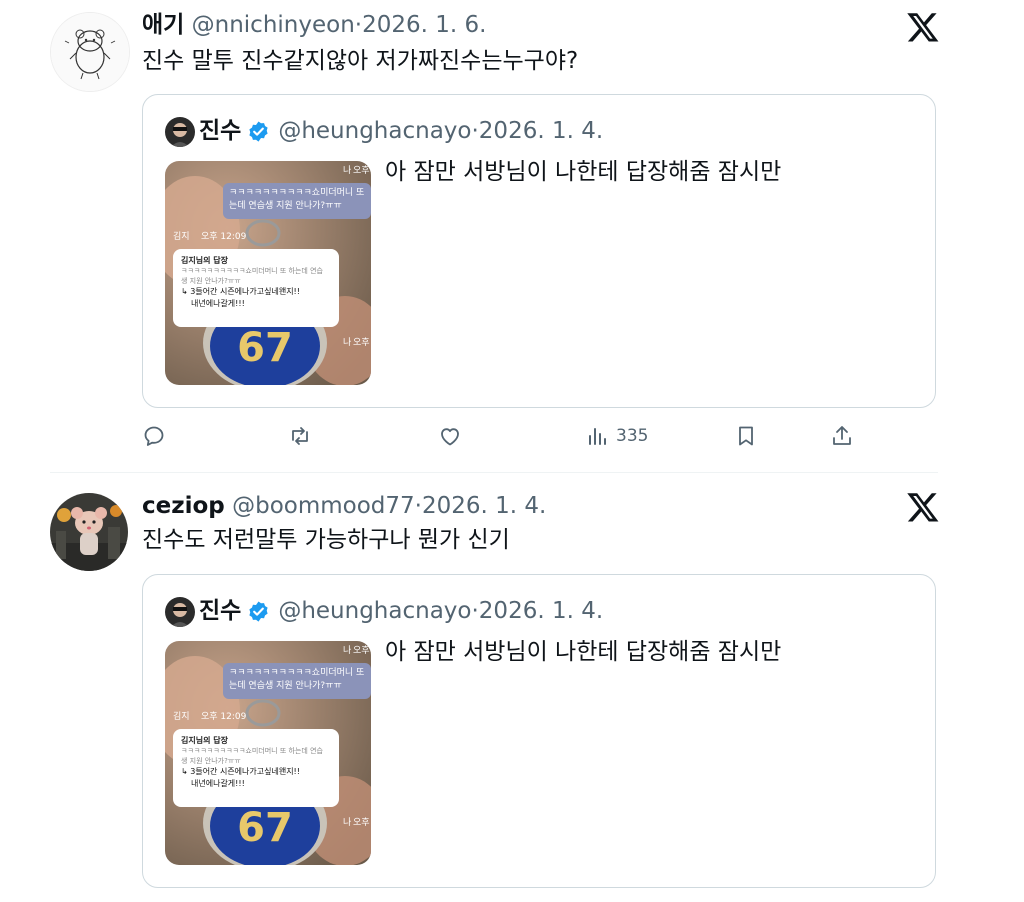 This screenshot has height=902, width=1024. I want to click on tweet-date: 2026. 1. 4., so click(484, 506).